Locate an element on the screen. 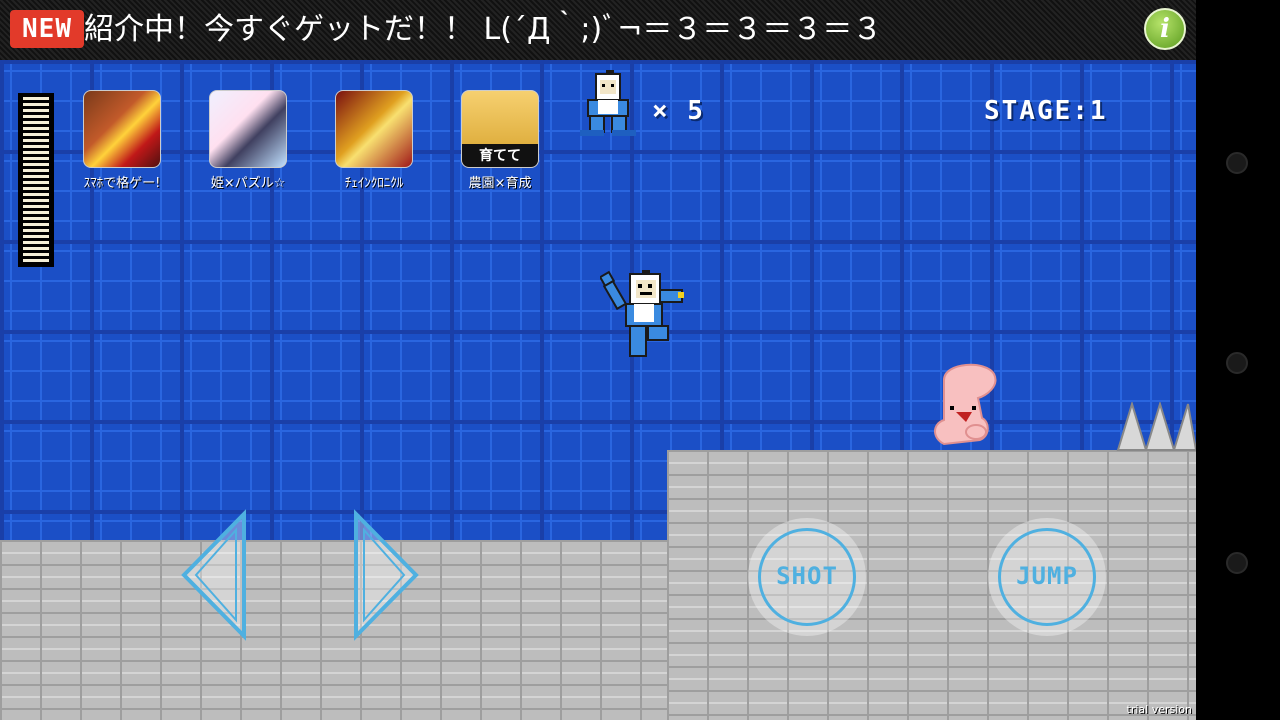  move-right-button is located at coordinates (384, 575).